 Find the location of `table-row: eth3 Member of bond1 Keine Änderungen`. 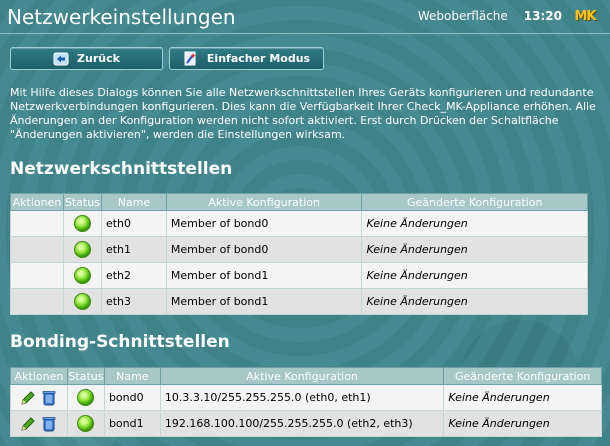

table-row: eth3 Member of bond1 Keine Änderungen is located at coordinates (299, 301).